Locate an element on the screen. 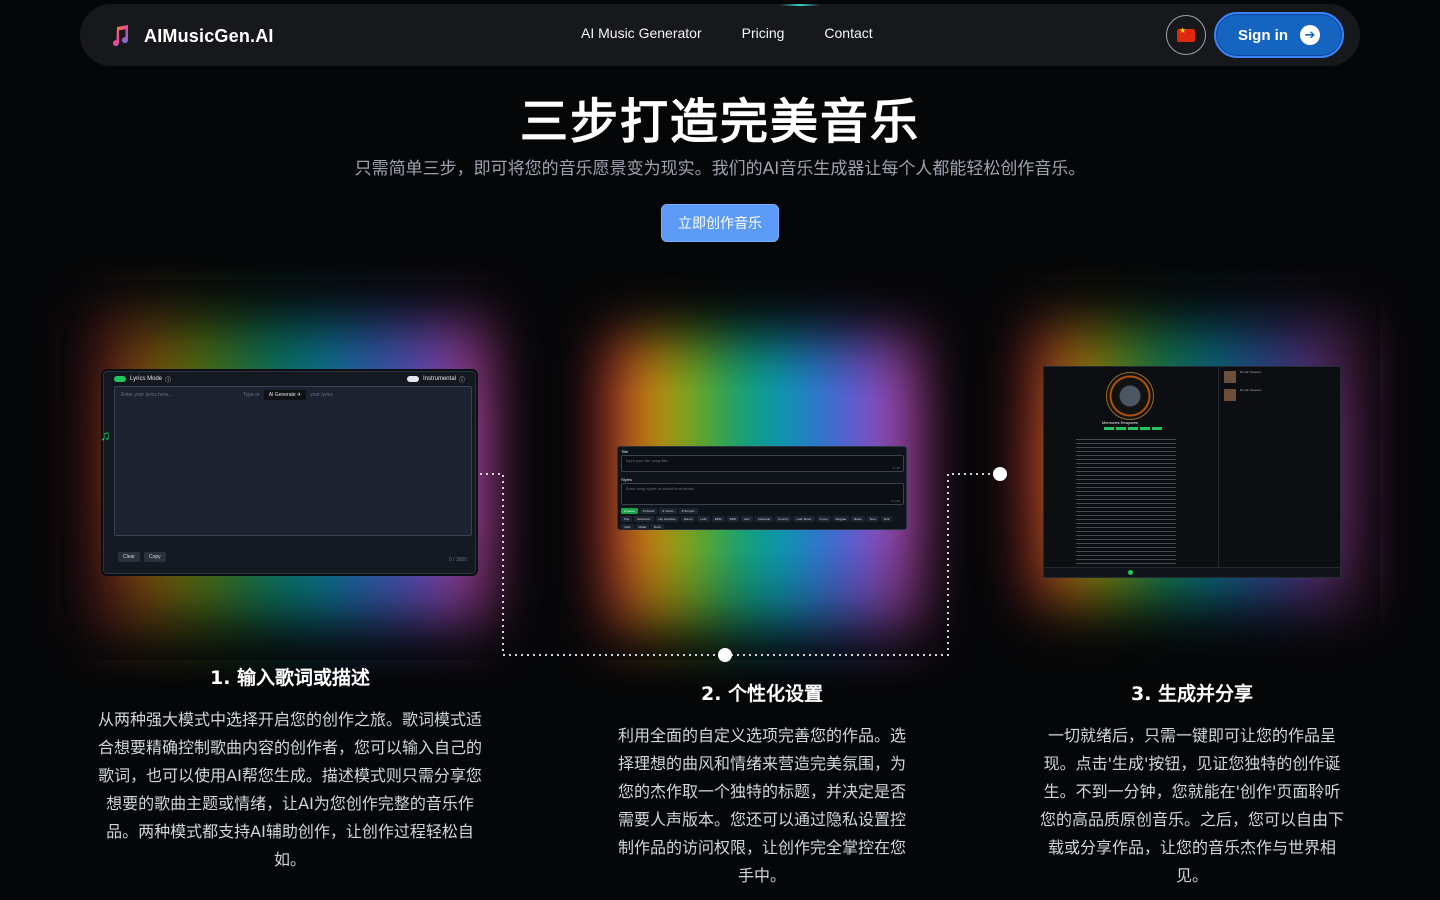 The image size is (1440, 900). song-tags is located at coordinates (1133, 428).